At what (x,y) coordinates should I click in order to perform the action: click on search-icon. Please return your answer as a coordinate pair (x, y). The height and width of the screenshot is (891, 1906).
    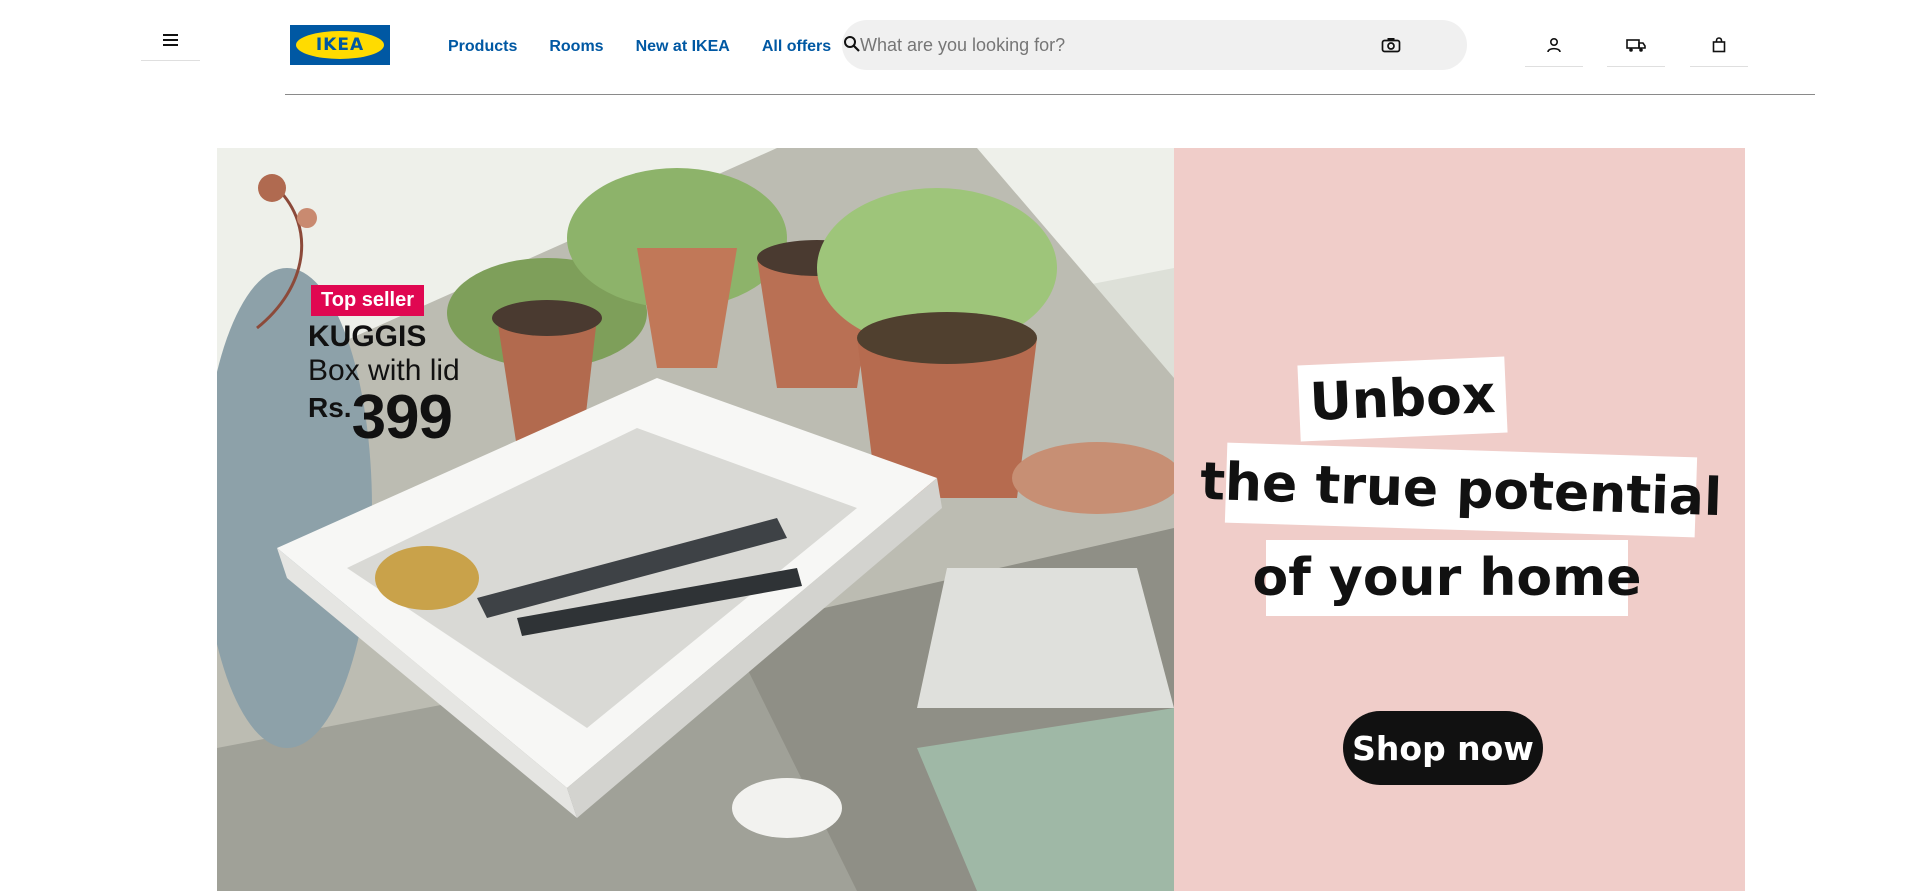
    Looking at the image, I should click on (852, 44).